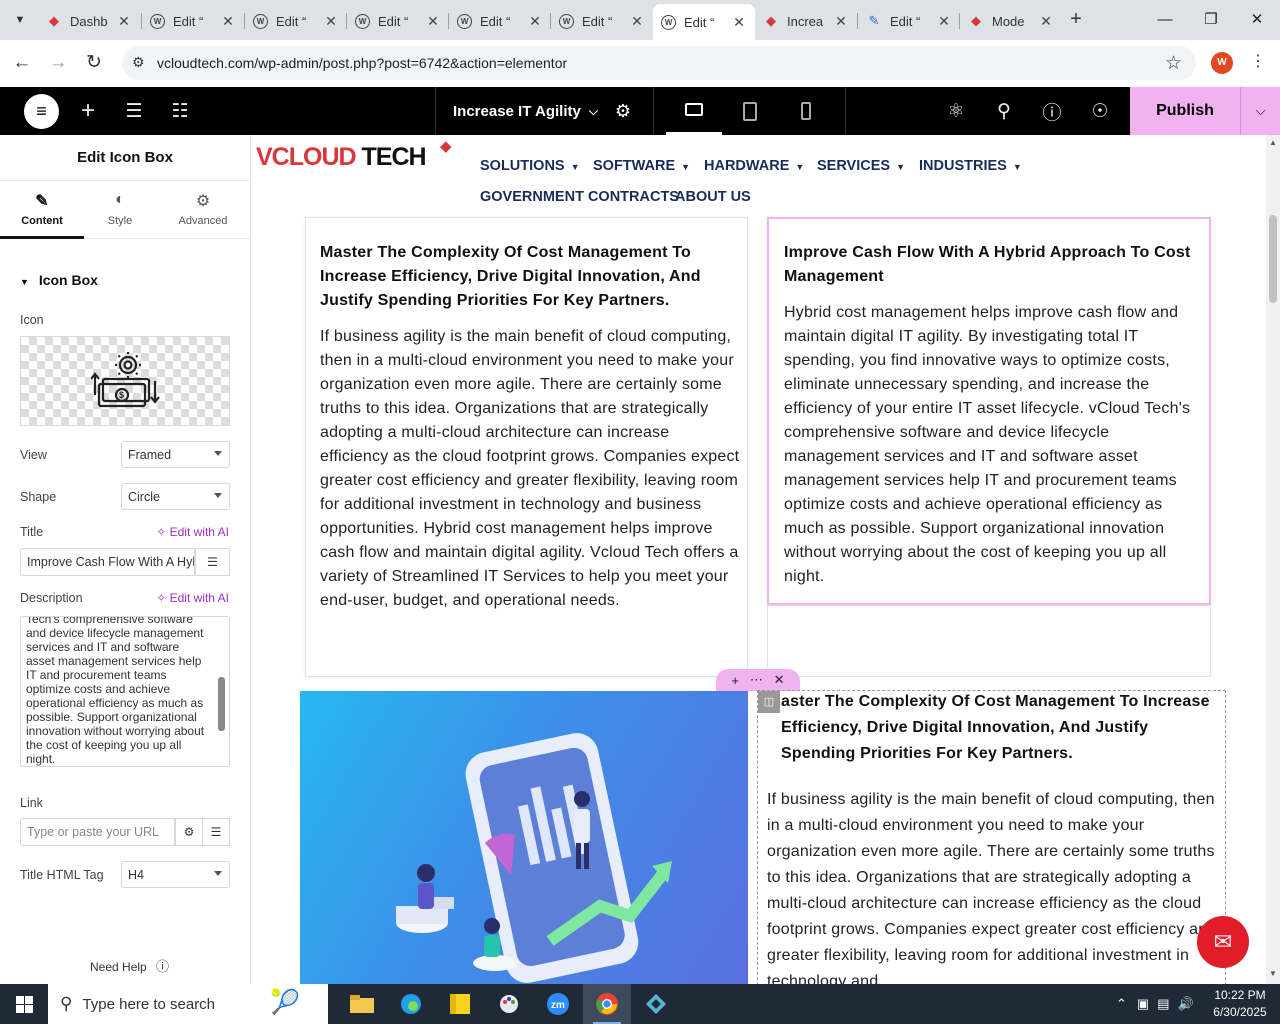 This screenshot has height=1024, width=1280. Describe the element at coordinates (89, 21) in the screenshot. I see `browser-tab: ◆ Dashb ✕` at that location.